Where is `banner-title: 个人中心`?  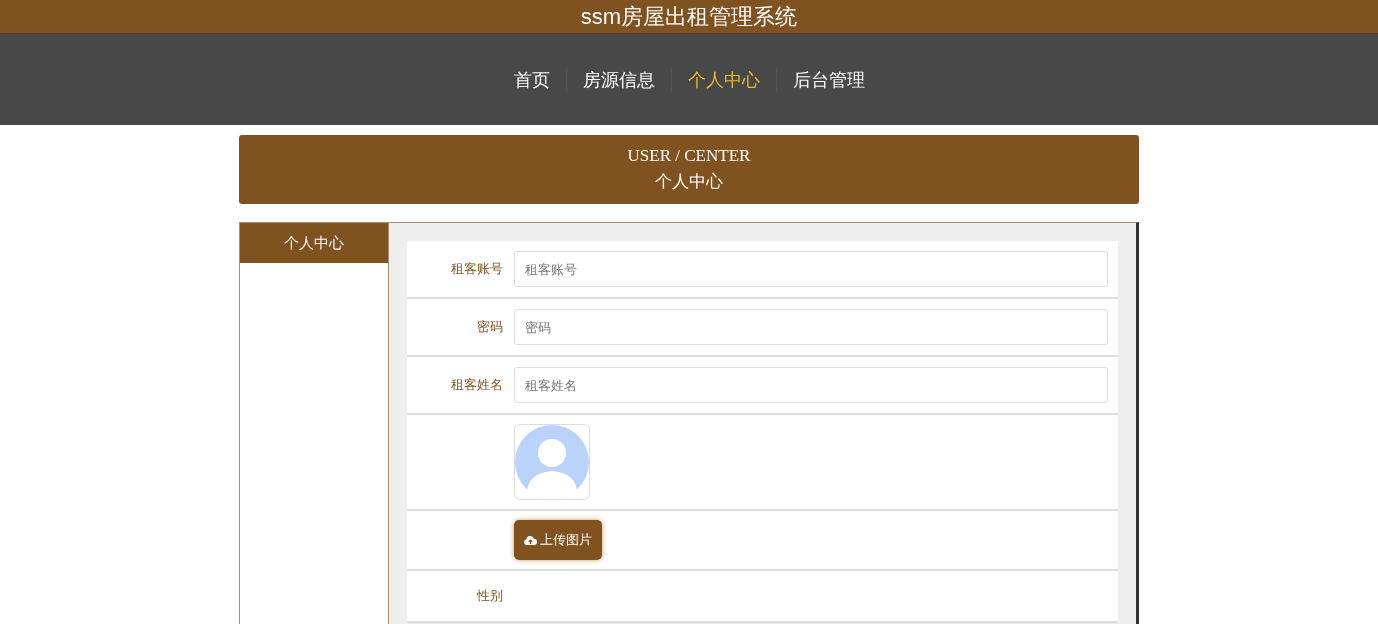
banner-title: 个人中心 is located at coordinates (689, 182).